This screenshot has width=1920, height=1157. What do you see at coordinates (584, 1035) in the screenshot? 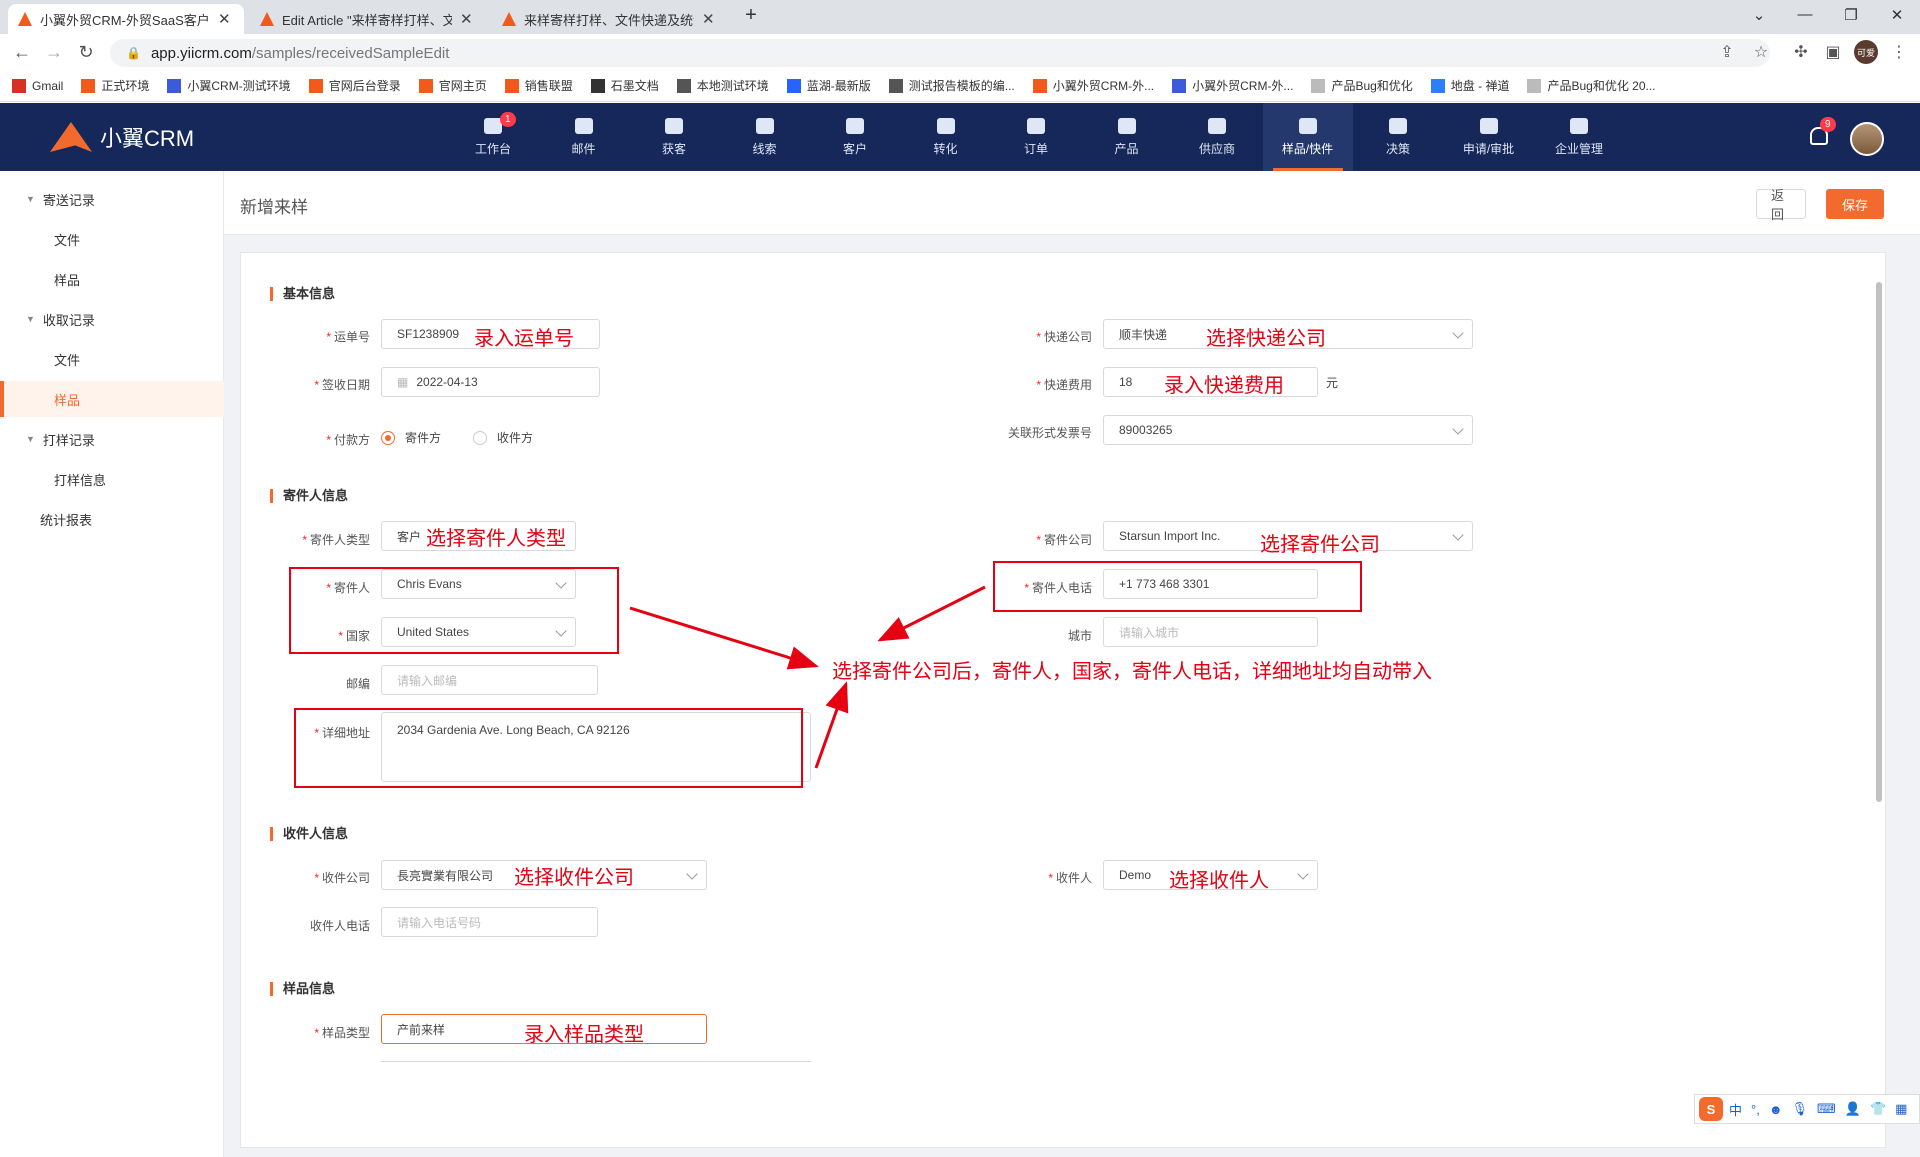
I see `annotation-sample-type: 录入样品类型` at bounding box center [584, 1035].